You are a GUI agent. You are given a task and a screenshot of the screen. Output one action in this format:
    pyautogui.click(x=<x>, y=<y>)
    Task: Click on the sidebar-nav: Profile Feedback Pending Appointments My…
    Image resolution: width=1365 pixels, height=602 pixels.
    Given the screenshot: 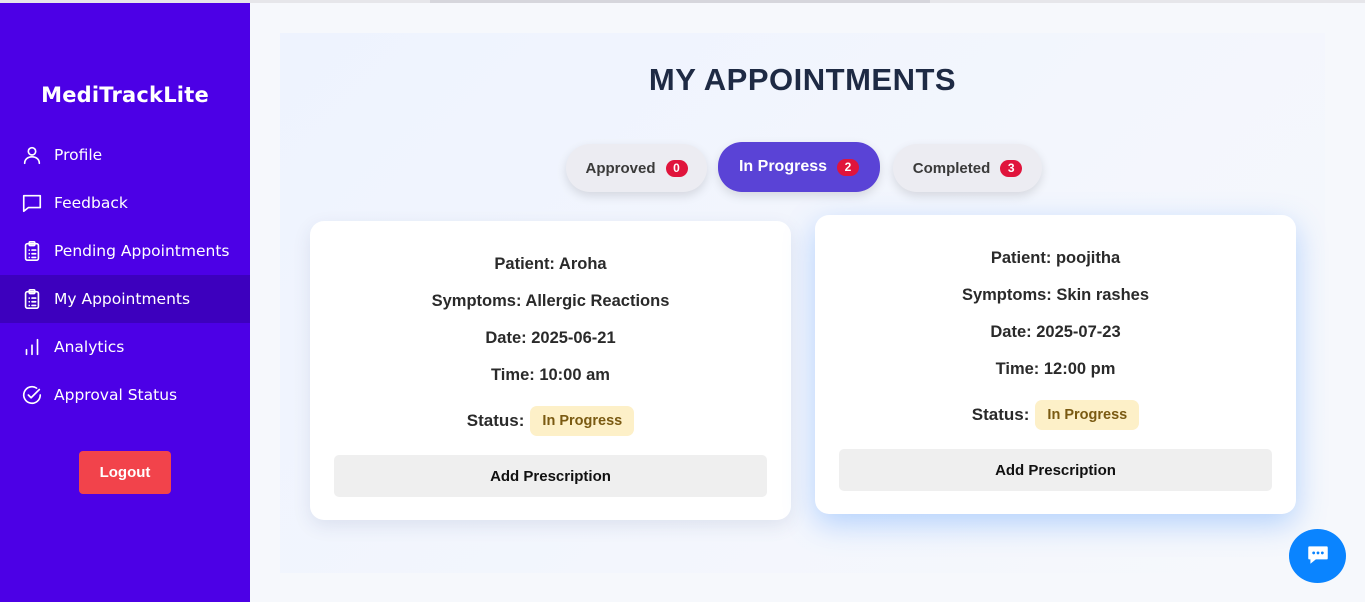 What is the action you would take?
    pyautogui.click(x=125, y=275)
    